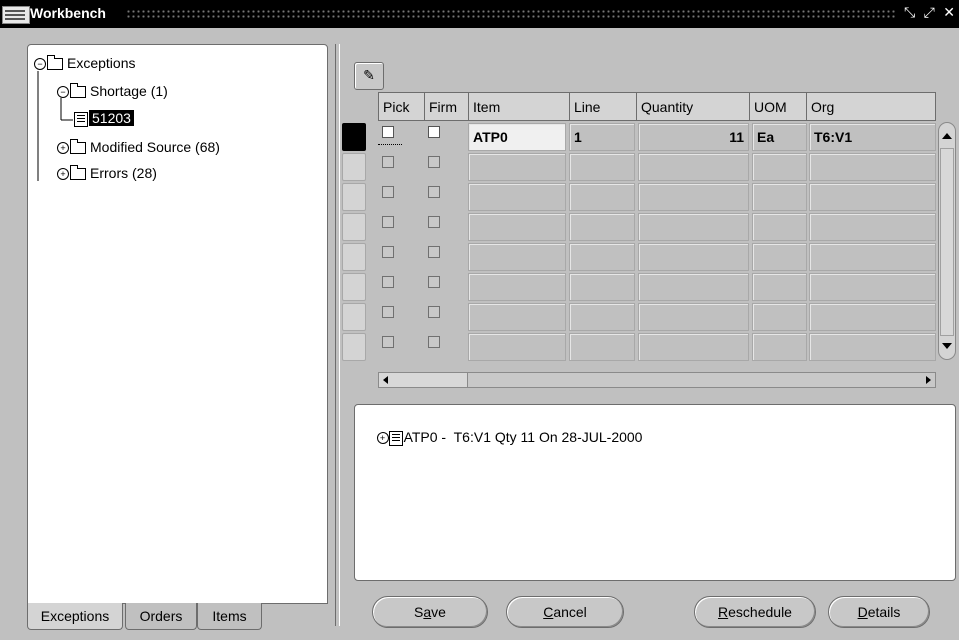 The image size is (959, 640). I want to click on grid-vertical-scrollbar, so click(947, 241).